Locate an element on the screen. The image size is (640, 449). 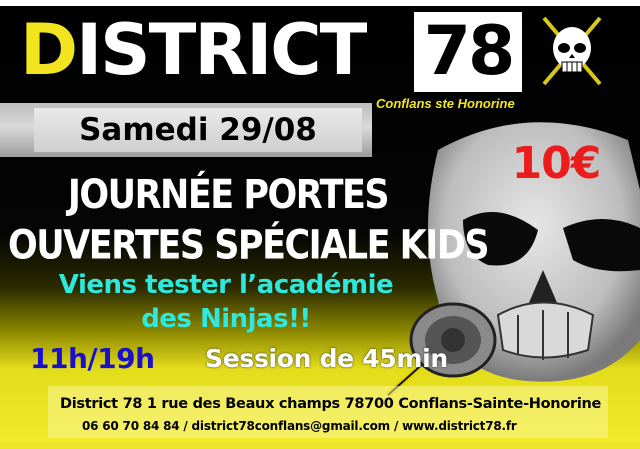
brand-title-rest: ISTRICT is located at coordinates (221, 50).